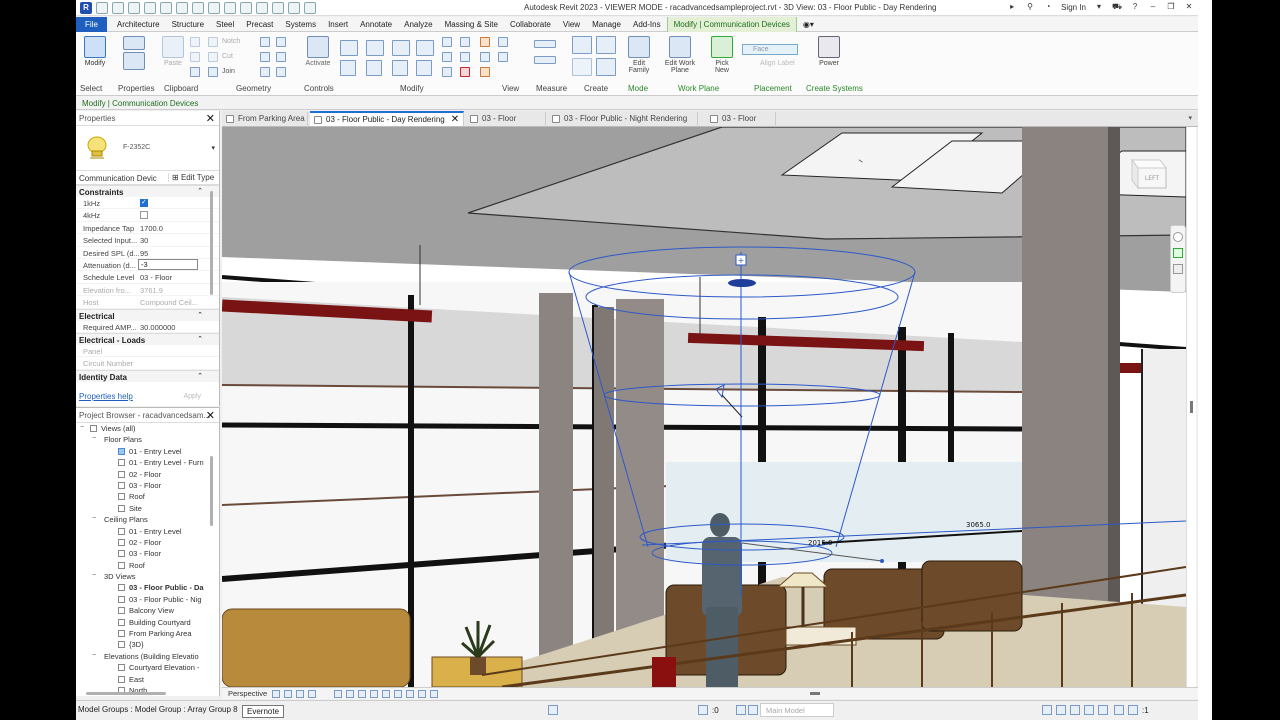 Image resolution: width=1280 pixels, height=720 pixels. What do you see at coordinates (146, 667) in the screenshot?
I see `browser-view-item: Courtyard Elevation -` at bounding box center [146, 667].